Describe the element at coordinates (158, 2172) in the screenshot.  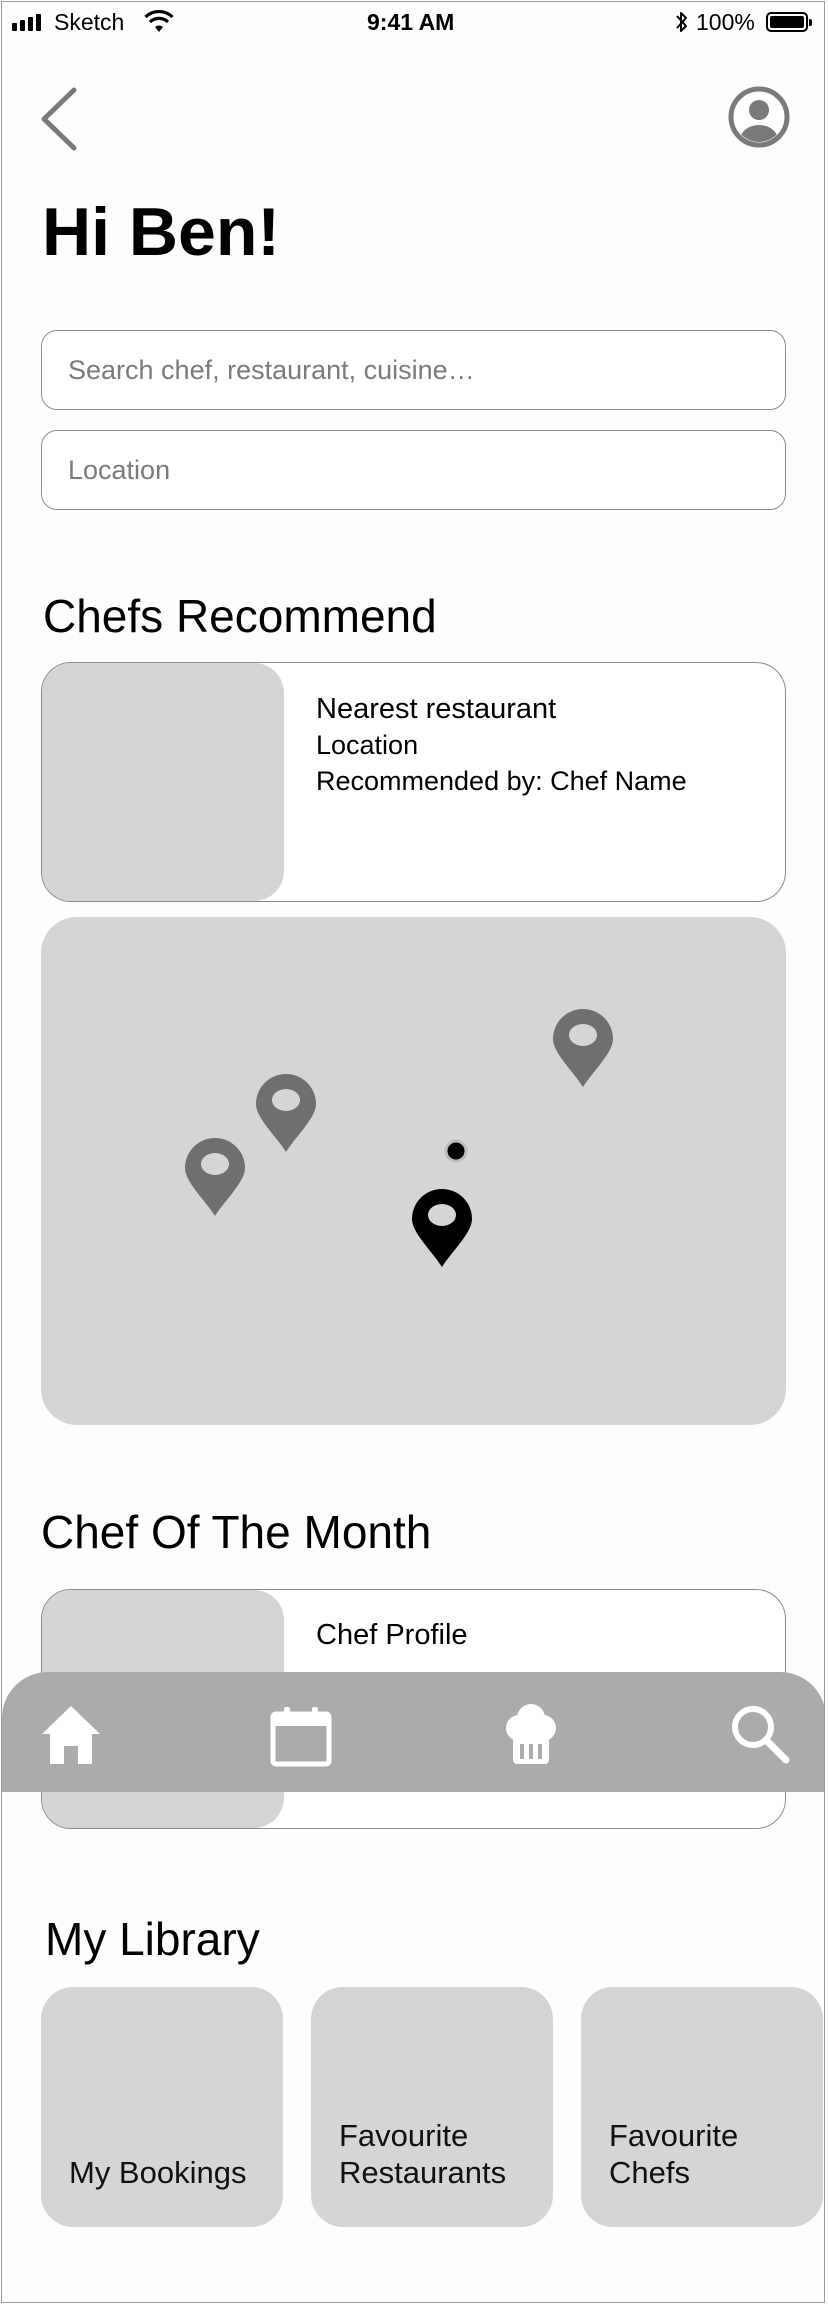
I see `library-tile-label: My Bookings` at that location.